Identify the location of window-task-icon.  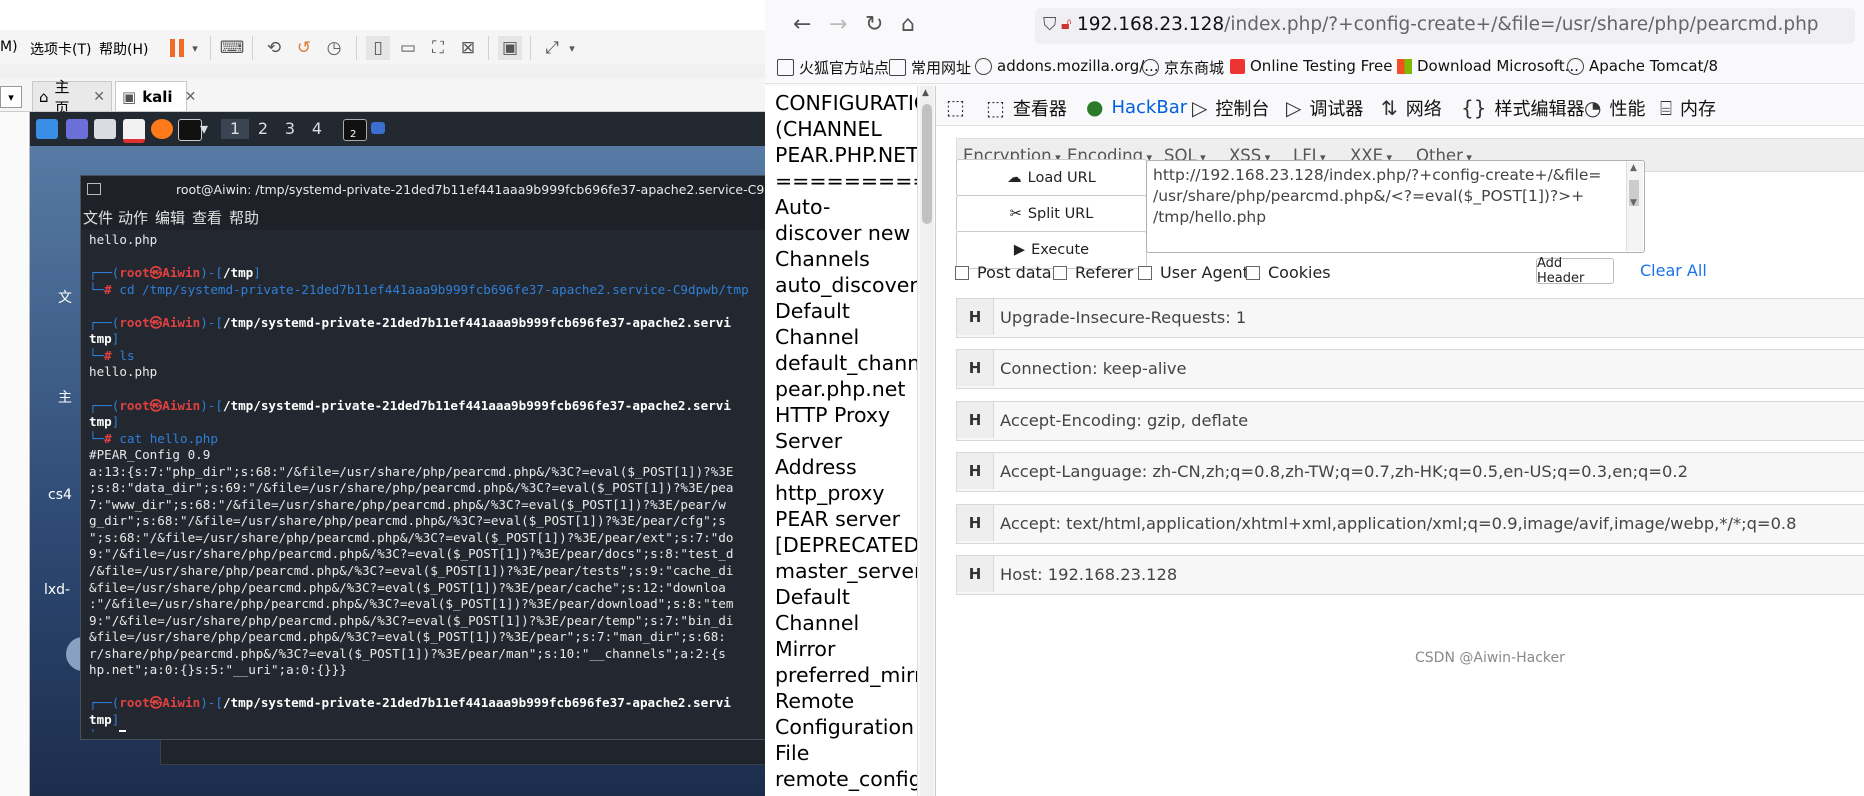
(378, 128).